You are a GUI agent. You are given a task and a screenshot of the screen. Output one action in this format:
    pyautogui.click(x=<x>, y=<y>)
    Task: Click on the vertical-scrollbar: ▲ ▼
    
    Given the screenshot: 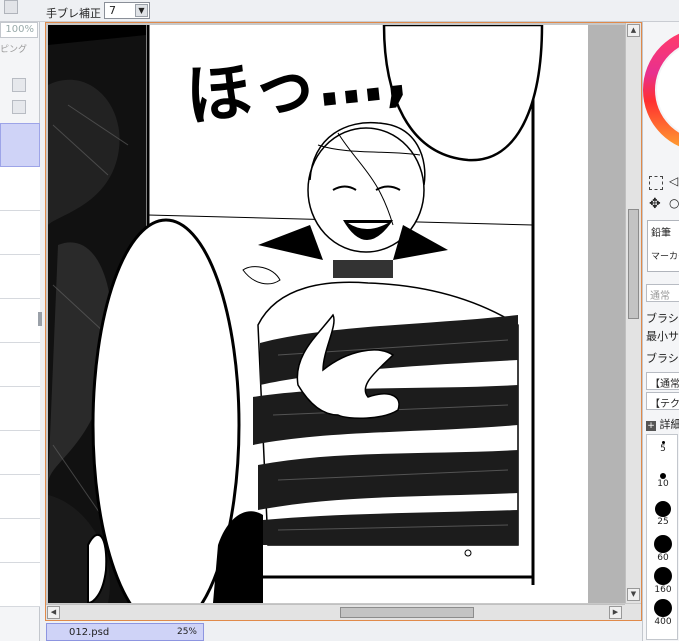 What is the action you would take?
    pyautogui.click(x=633, y=313)
    